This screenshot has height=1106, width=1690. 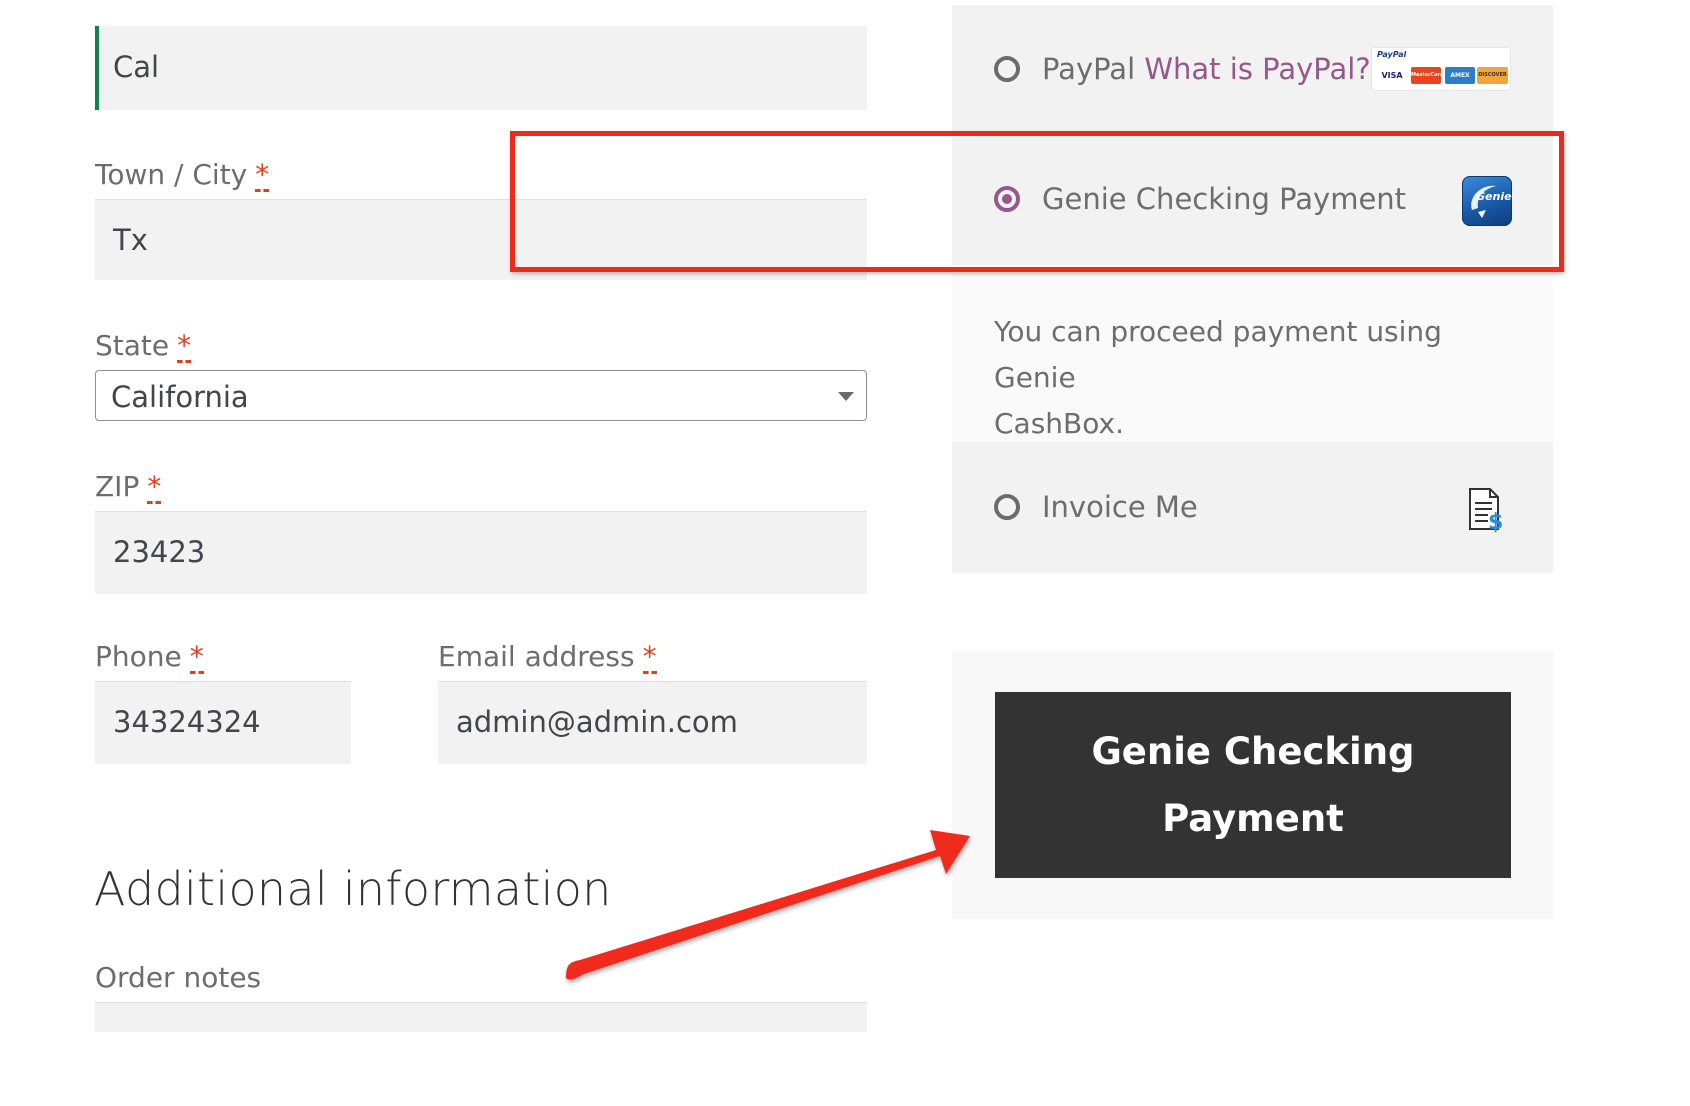 I want to click on radio-paypal, so click(x=1007, y=69).